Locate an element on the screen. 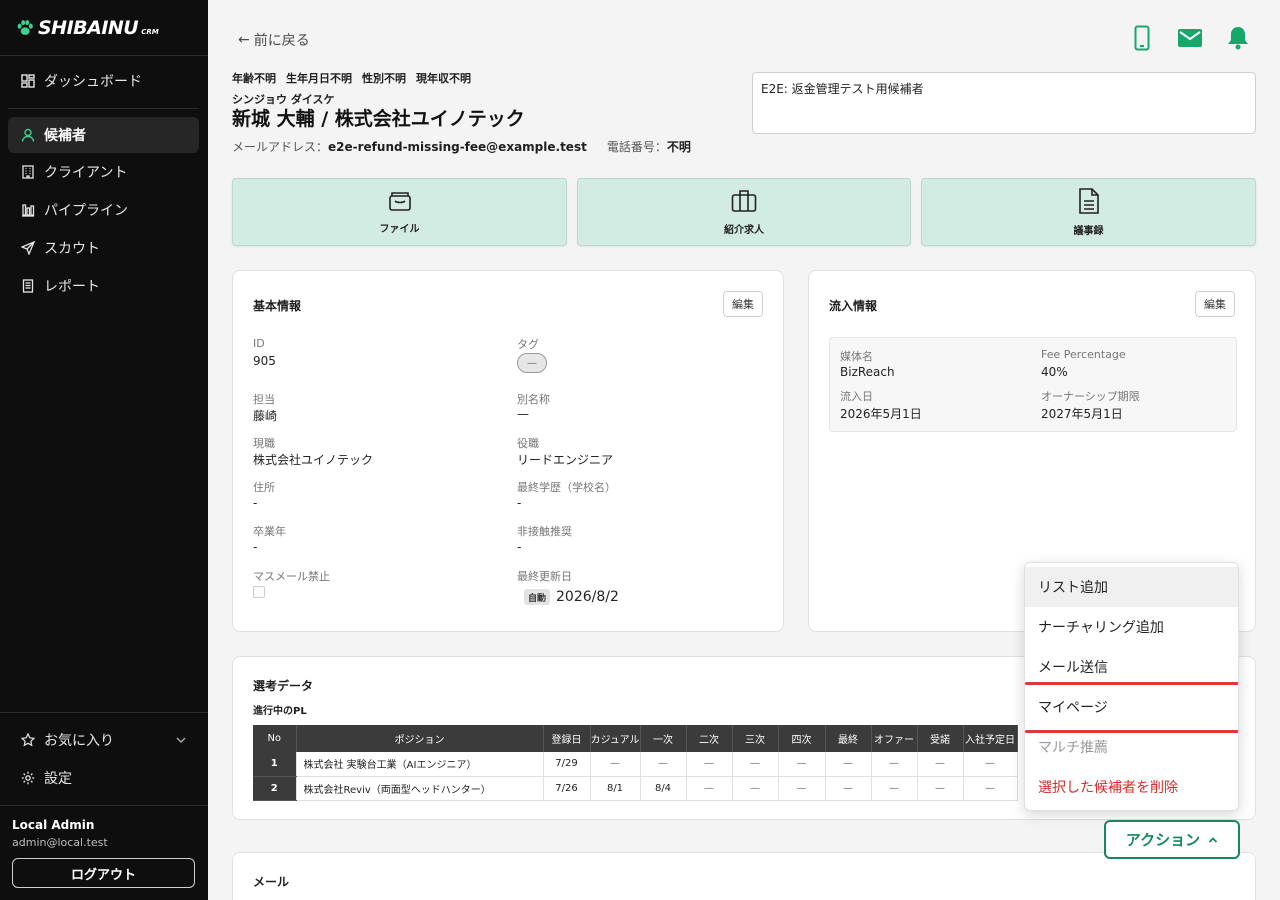 This screenshot has width=1280, height=900. sidebar-item-report: レポート is located at coordinates (103, 286).